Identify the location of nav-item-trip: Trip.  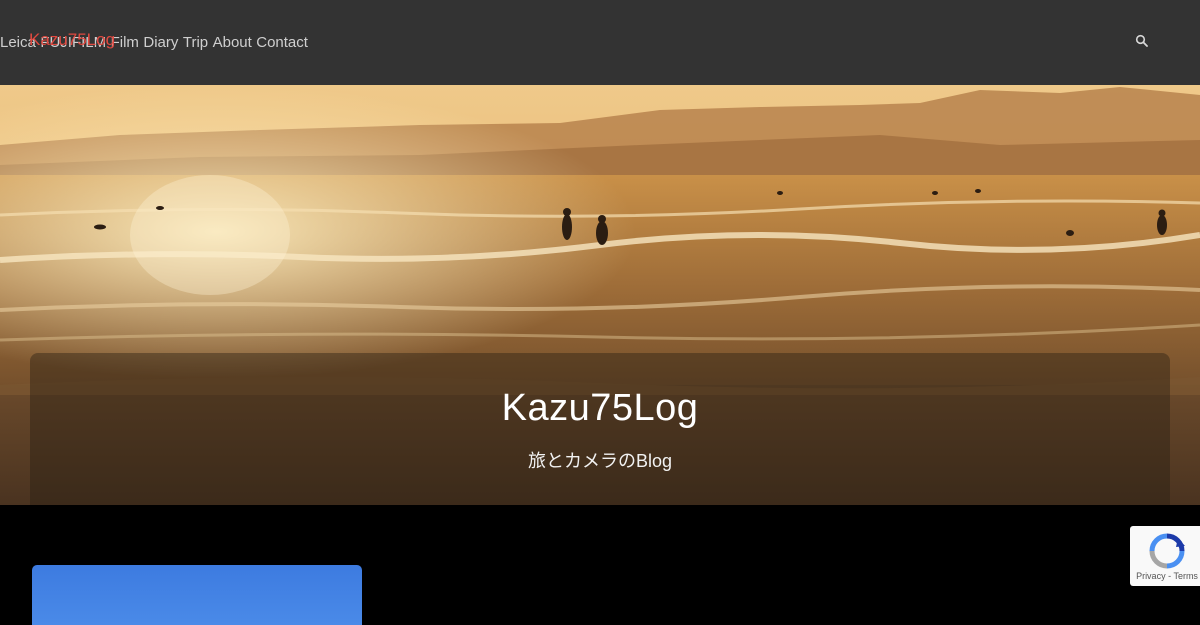
(195, 42).